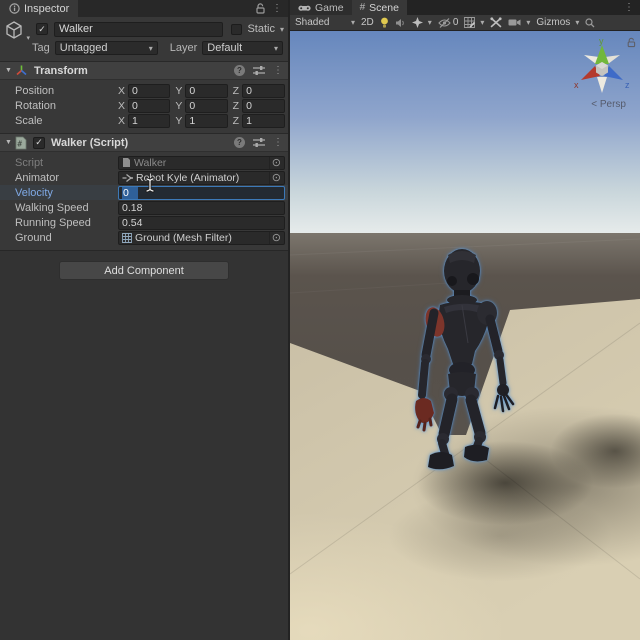  I want to click on axis-z-label: z, so click(627, 85).